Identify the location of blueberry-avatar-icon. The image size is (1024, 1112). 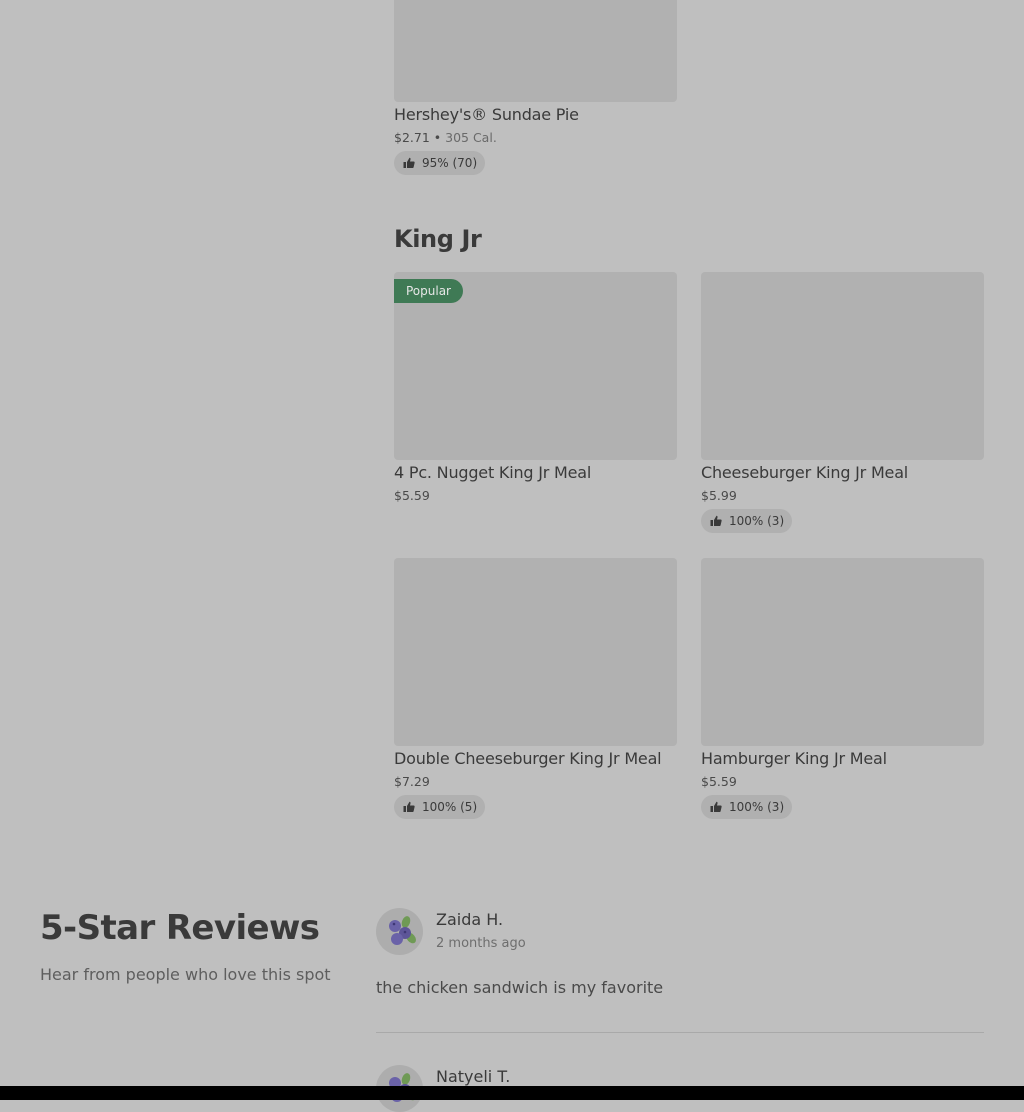
(402, 930).